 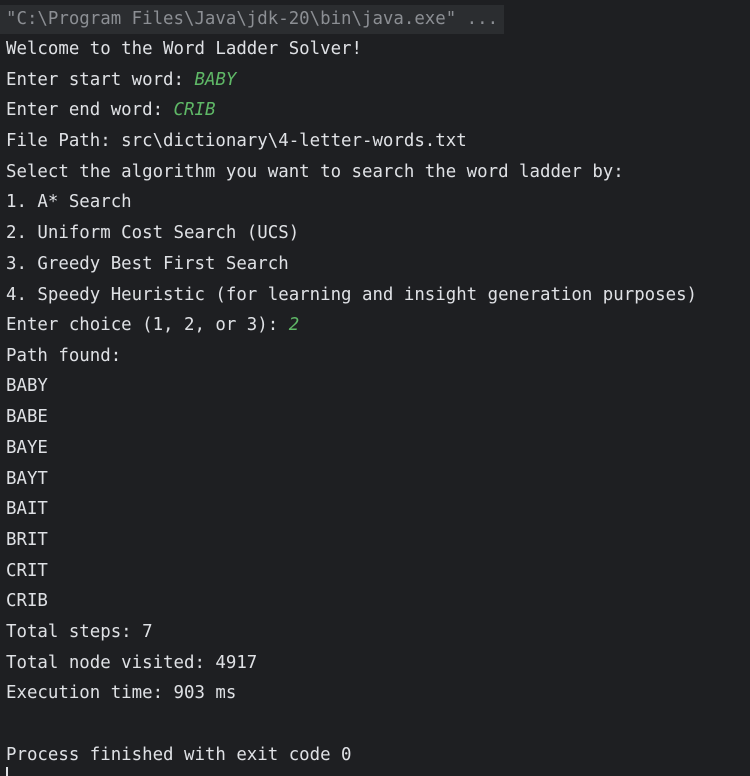 I want to click on start-word-prompt: Enter start word:, so click(x=100, y=80).